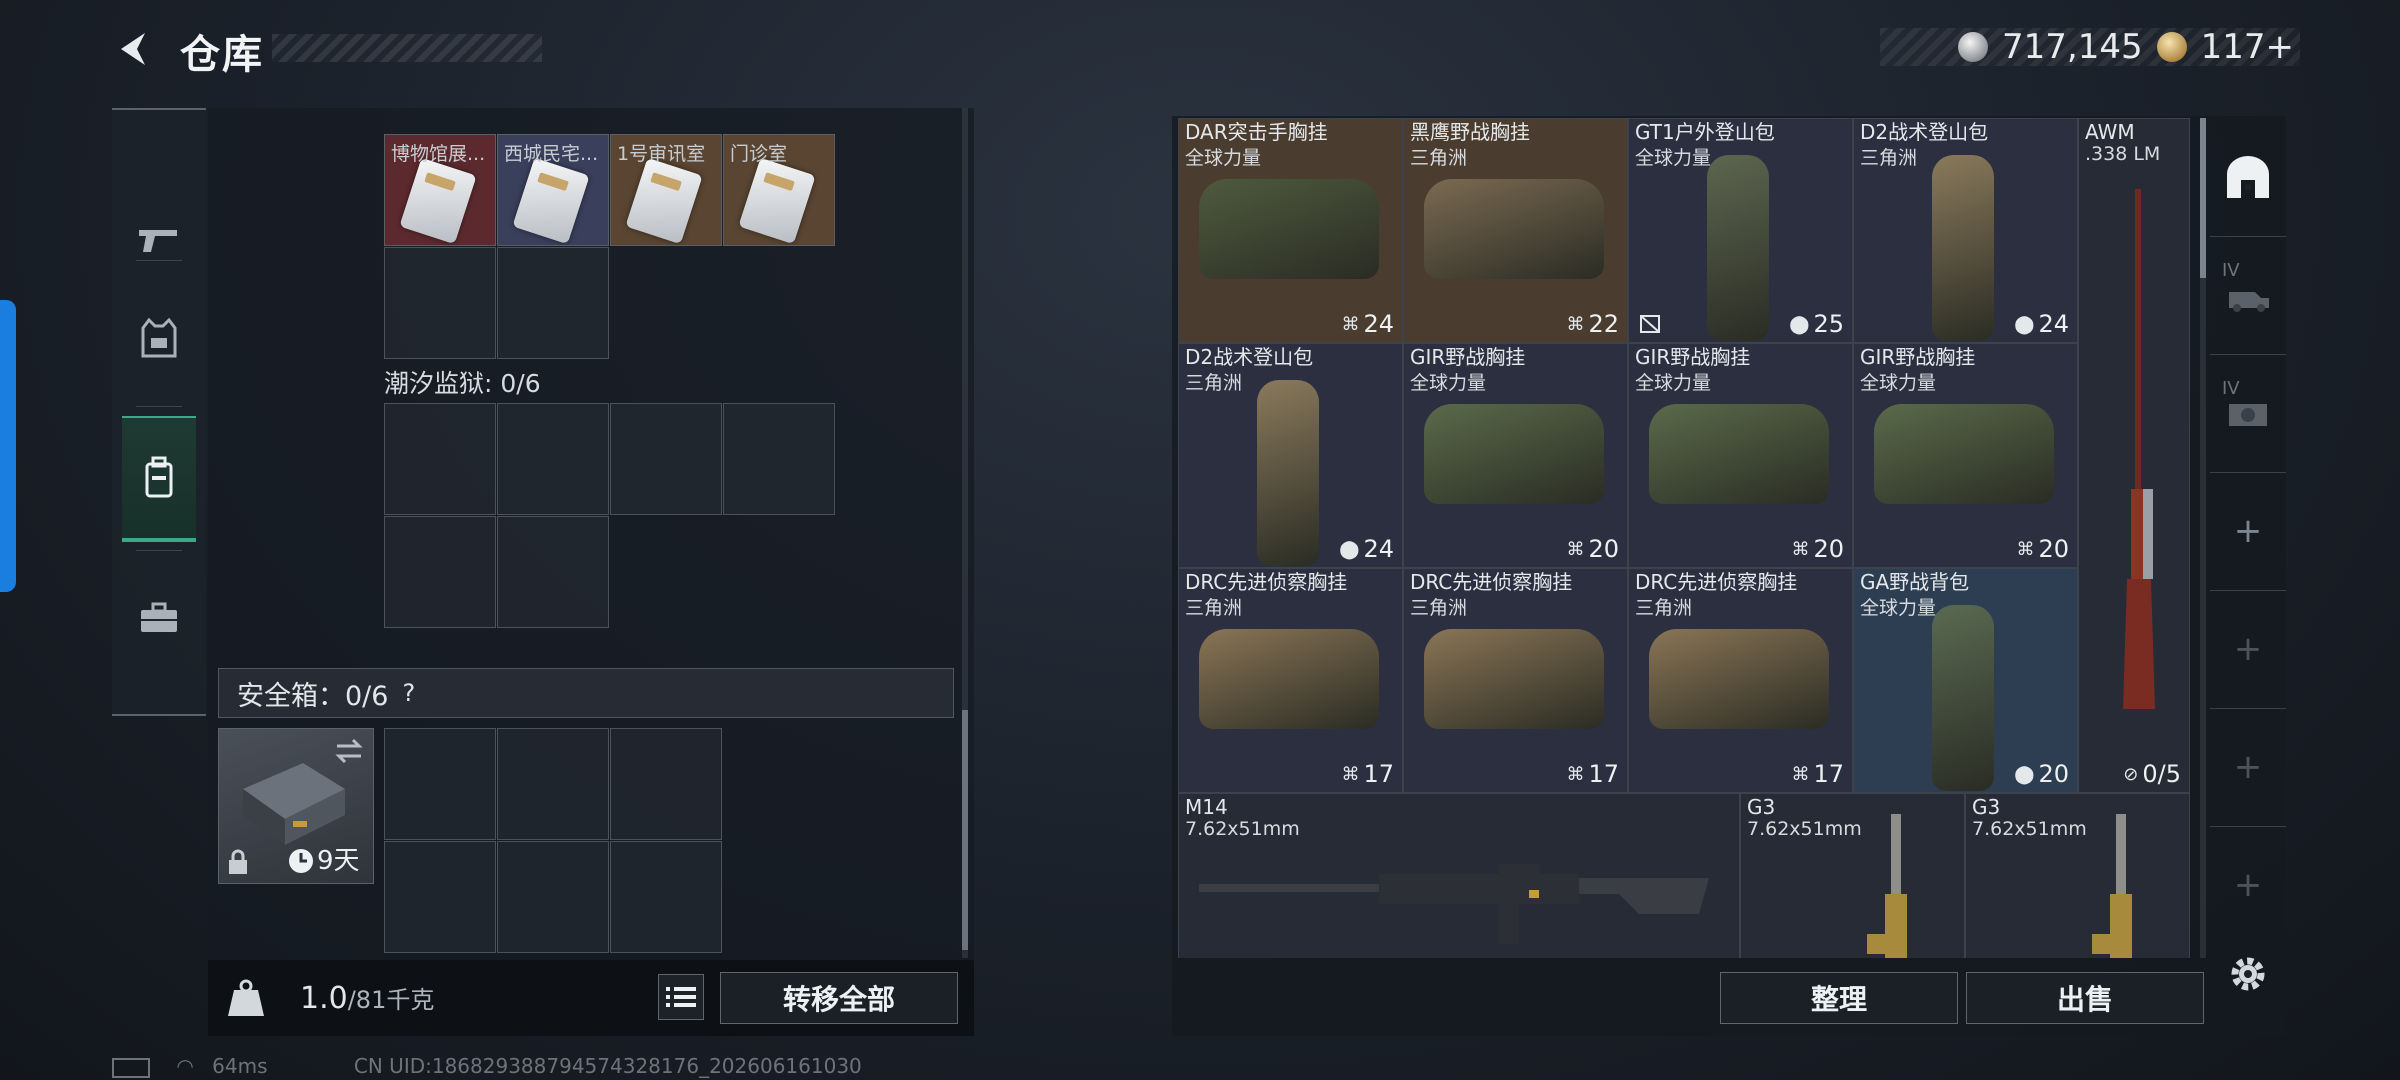  What do you see at coordinates (408, 693) in the screenshot?
I see `help-icon: ?` at bounding box center [408, 693].